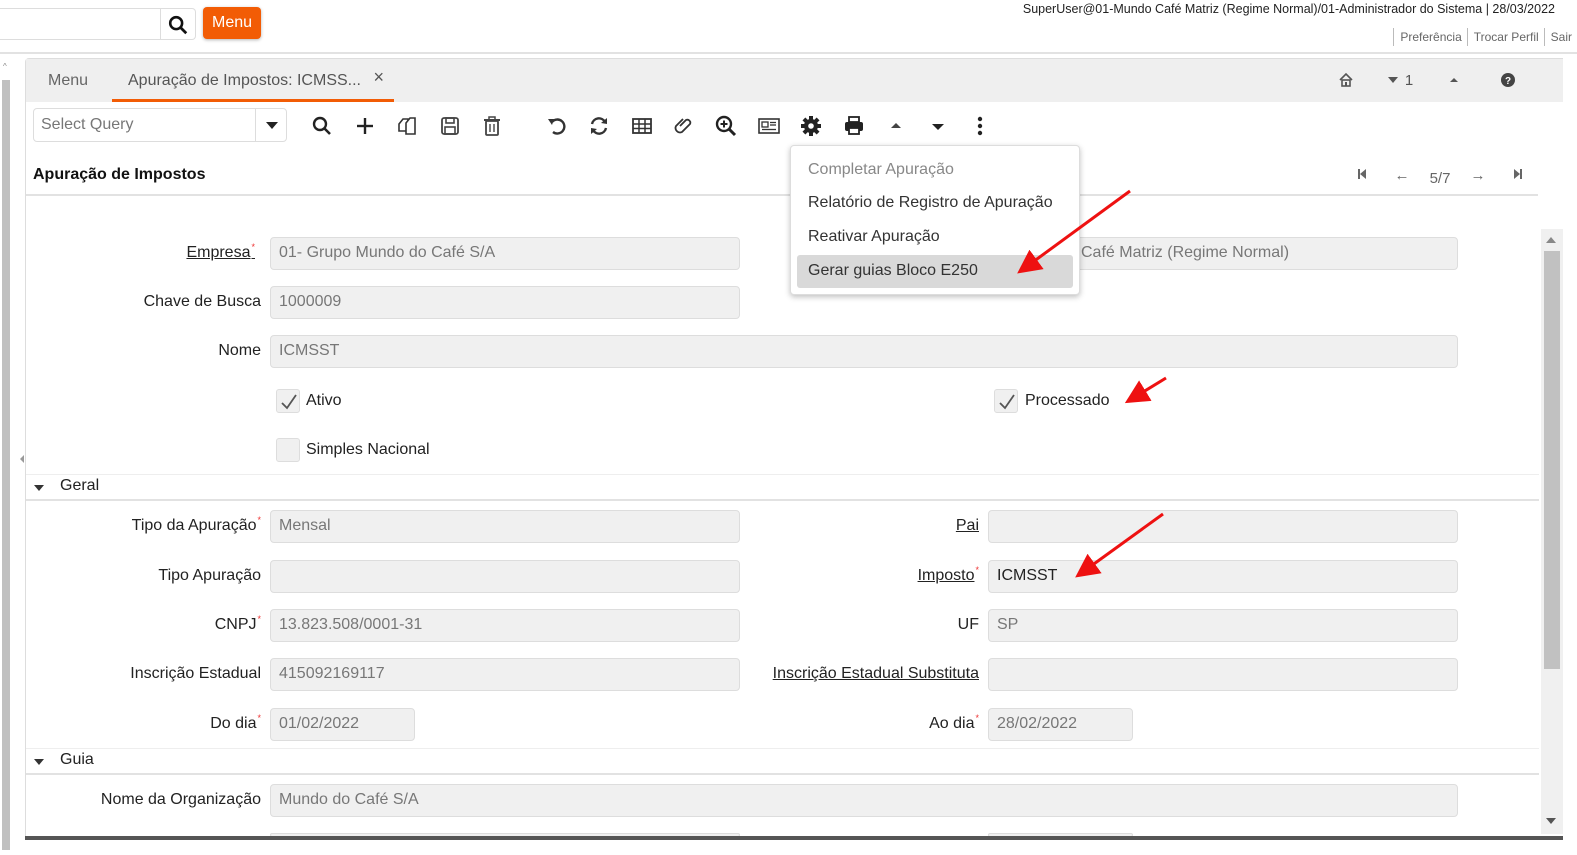 This screenshot has height=855, width=1577. I want to click on window-bottom-border, so click(794, 838).